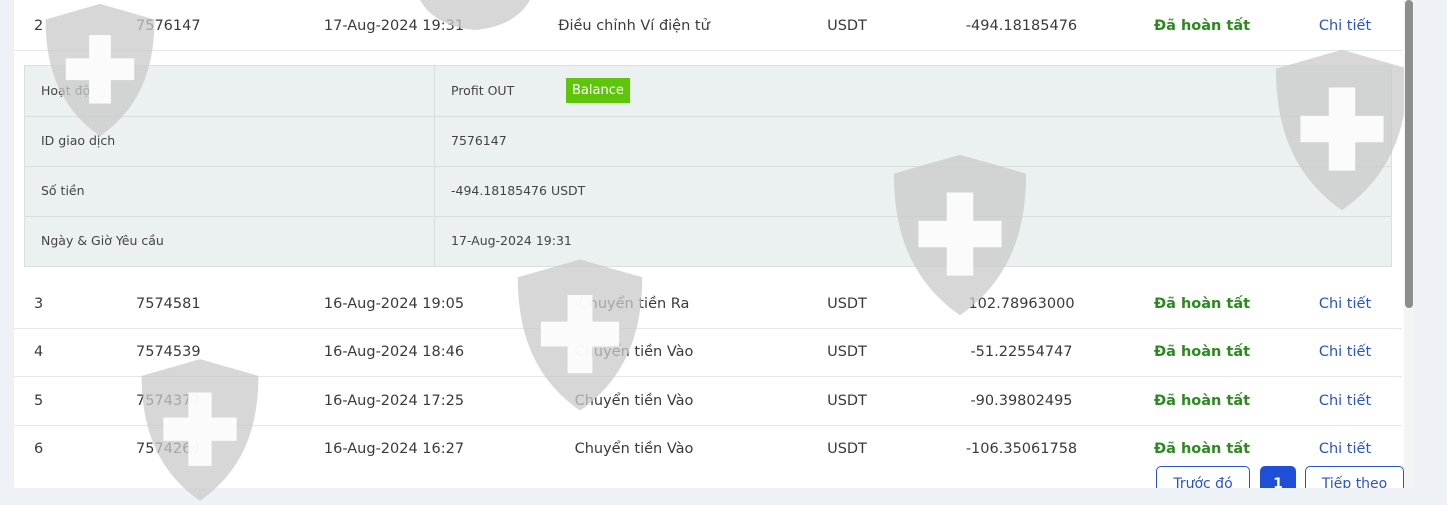 The height and width of the screenshot is (505, 1447). Describe the element at coordinates (63, 190) in the screenshot. I see `detail-label: Số tiền` at that location.